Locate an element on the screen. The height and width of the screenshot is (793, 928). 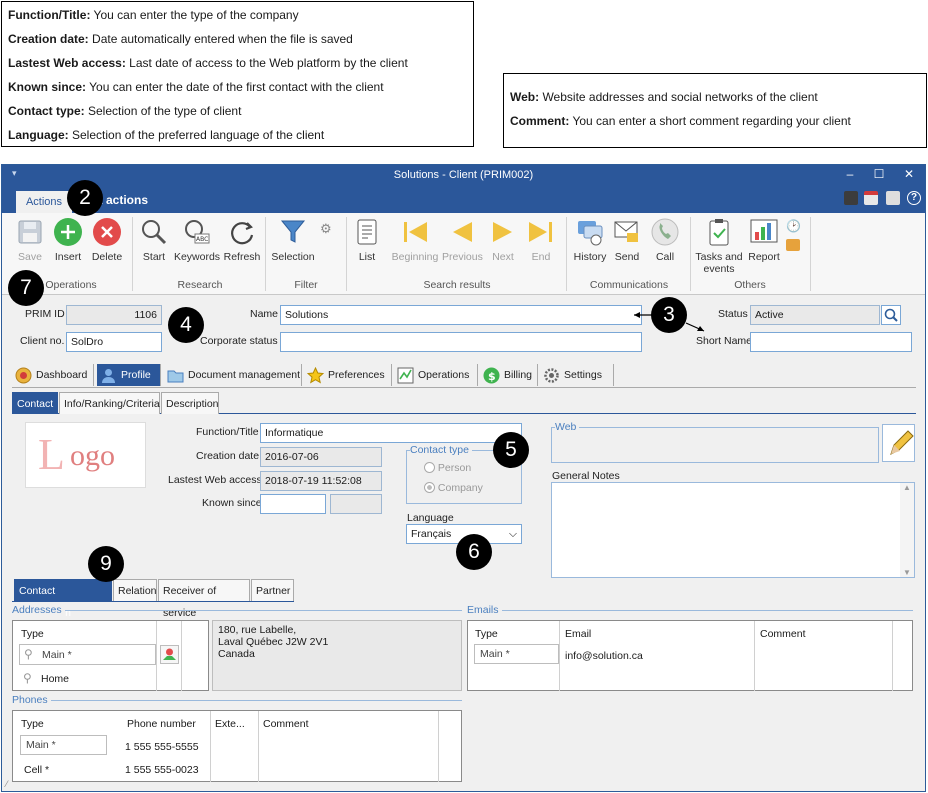
arrow-head is located at coordinates (637, 315).